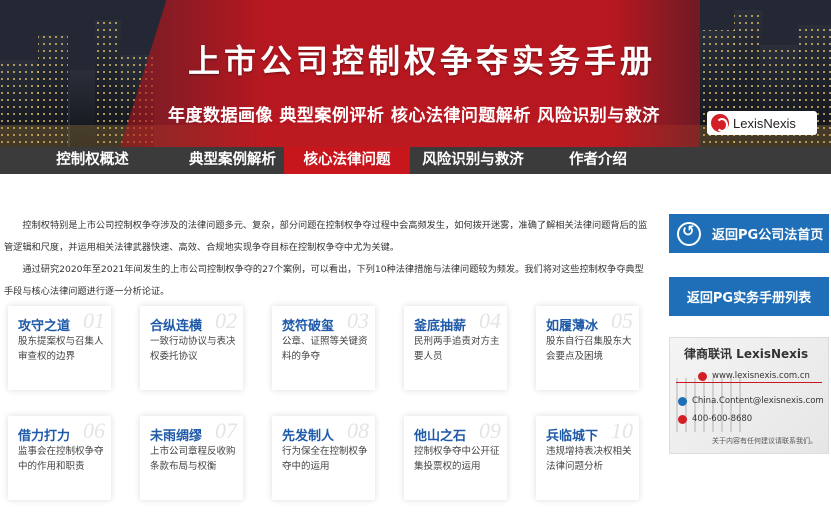 The height and width of the screenshot is (517, 831). I want to click on card-title: 焚符破玺, so click(308, 326).